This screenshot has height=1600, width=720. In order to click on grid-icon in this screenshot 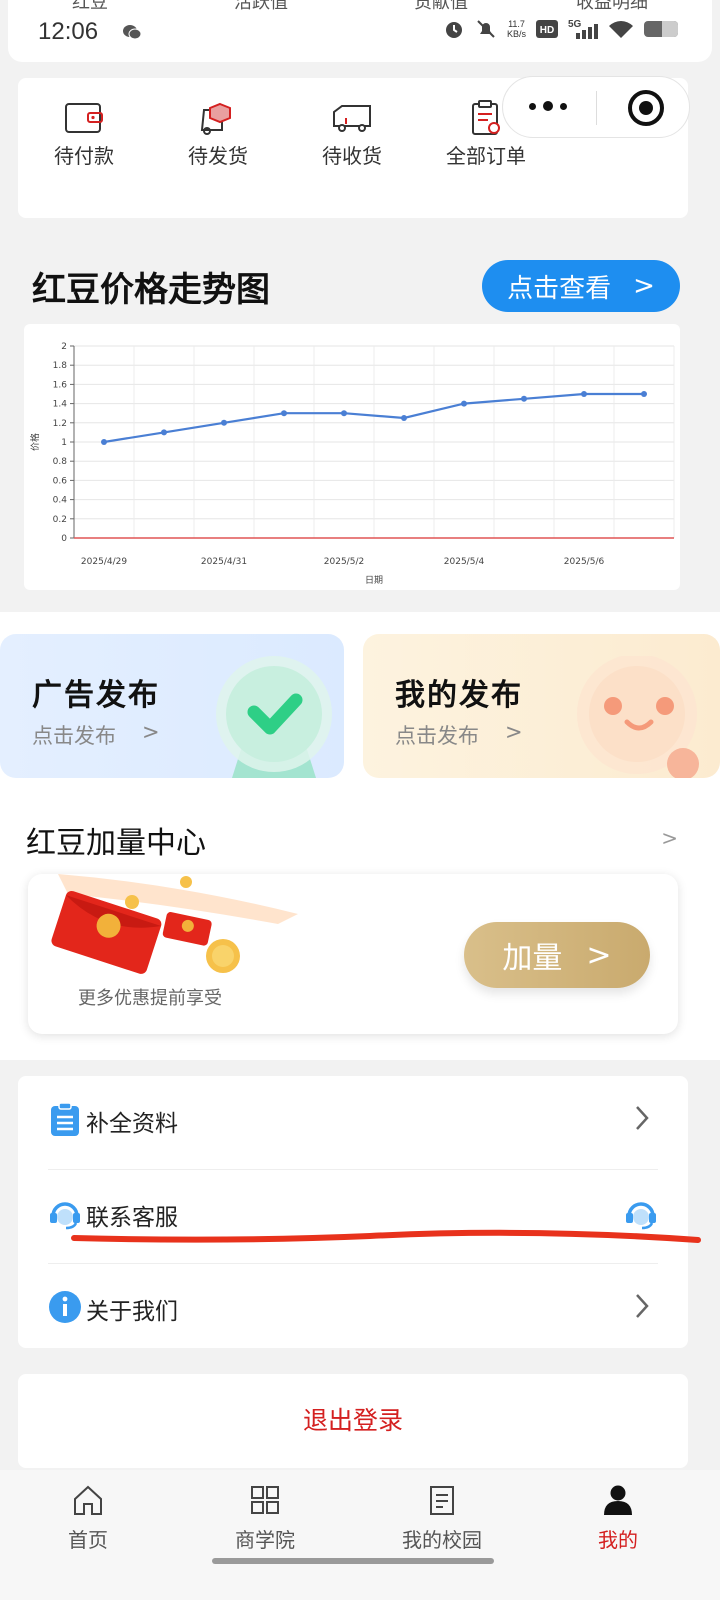, I will do `click(265, 1500)`.